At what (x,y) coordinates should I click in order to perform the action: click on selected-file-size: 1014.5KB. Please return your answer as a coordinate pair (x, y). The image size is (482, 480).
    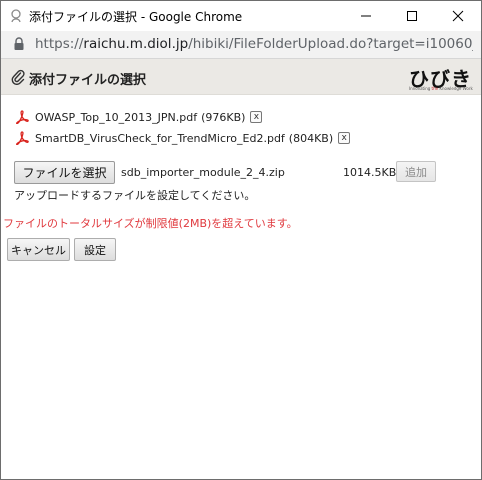
    Looking at the image, I should click on (370, 172).